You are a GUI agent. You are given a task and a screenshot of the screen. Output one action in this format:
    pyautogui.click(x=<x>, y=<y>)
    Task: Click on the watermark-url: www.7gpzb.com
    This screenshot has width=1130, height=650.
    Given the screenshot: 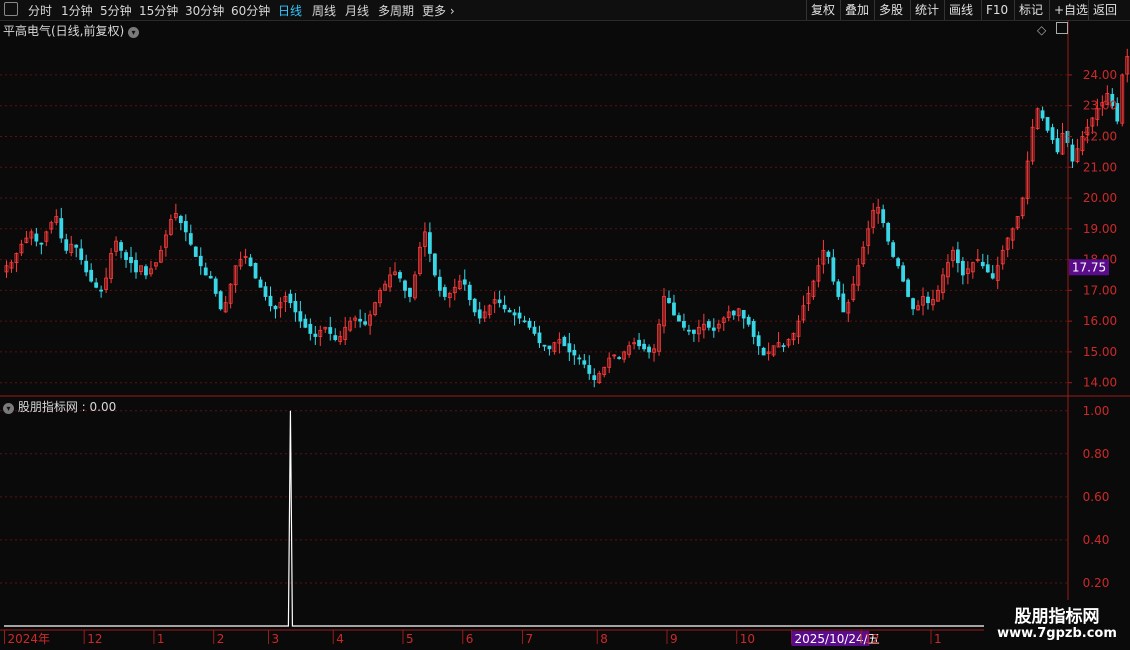 What is the action you would take?
    pyautogui.click(x=1057, y=633)
    